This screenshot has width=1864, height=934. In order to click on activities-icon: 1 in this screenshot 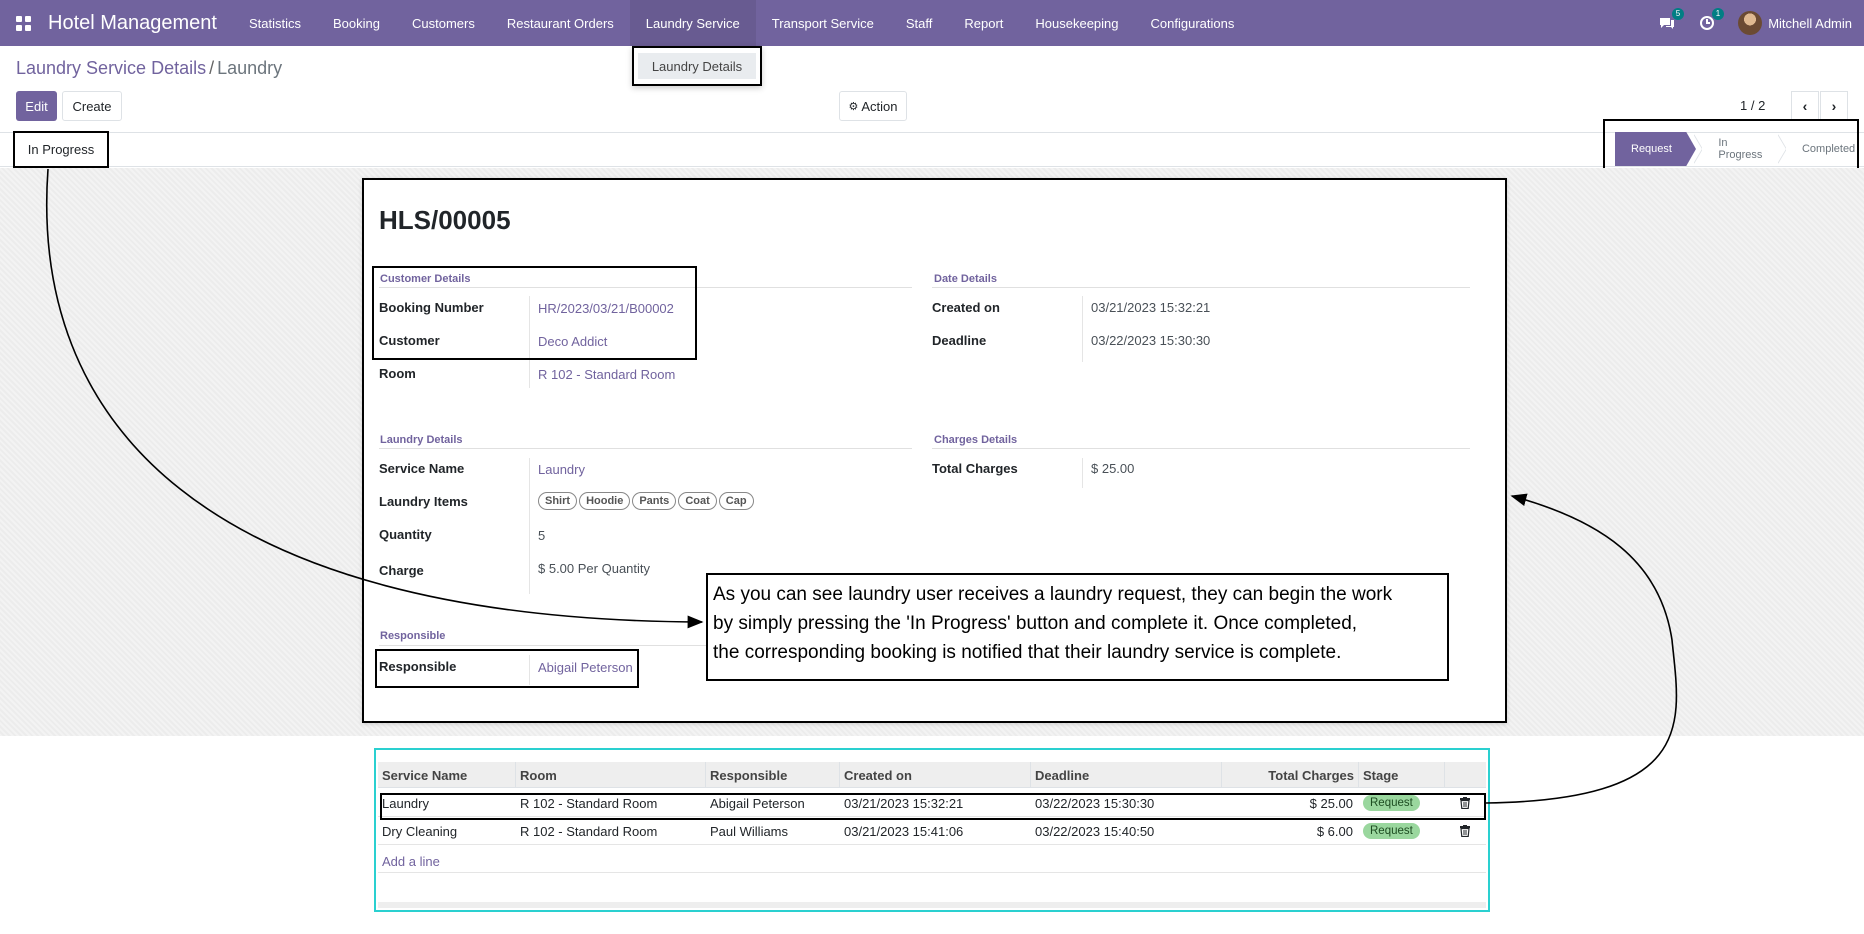, I will do `click(1711, 20)`.